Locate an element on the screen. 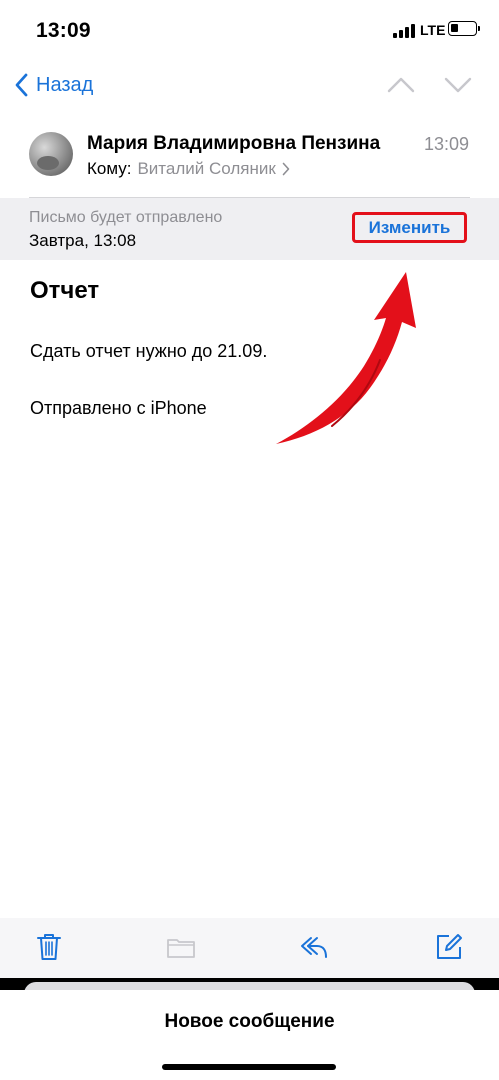  chevron-up-icon is located at coordinates (401, 85).